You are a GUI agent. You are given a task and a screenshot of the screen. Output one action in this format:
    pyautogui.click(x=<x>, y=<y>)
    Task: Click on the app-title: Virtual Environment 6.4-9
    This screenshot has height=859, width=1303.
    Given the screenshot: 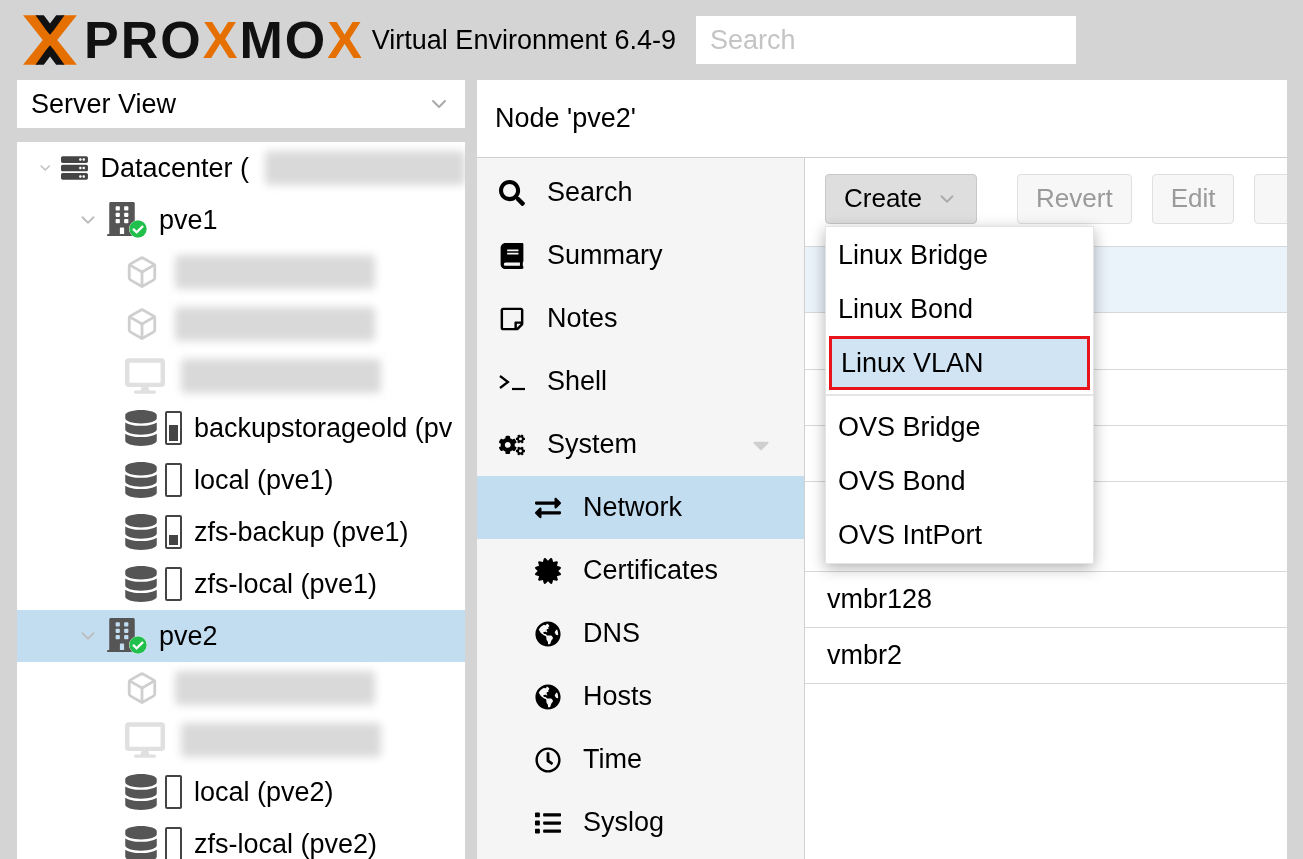 What is the action you would take?
    pyautogui.click(x=523, y=40)
    